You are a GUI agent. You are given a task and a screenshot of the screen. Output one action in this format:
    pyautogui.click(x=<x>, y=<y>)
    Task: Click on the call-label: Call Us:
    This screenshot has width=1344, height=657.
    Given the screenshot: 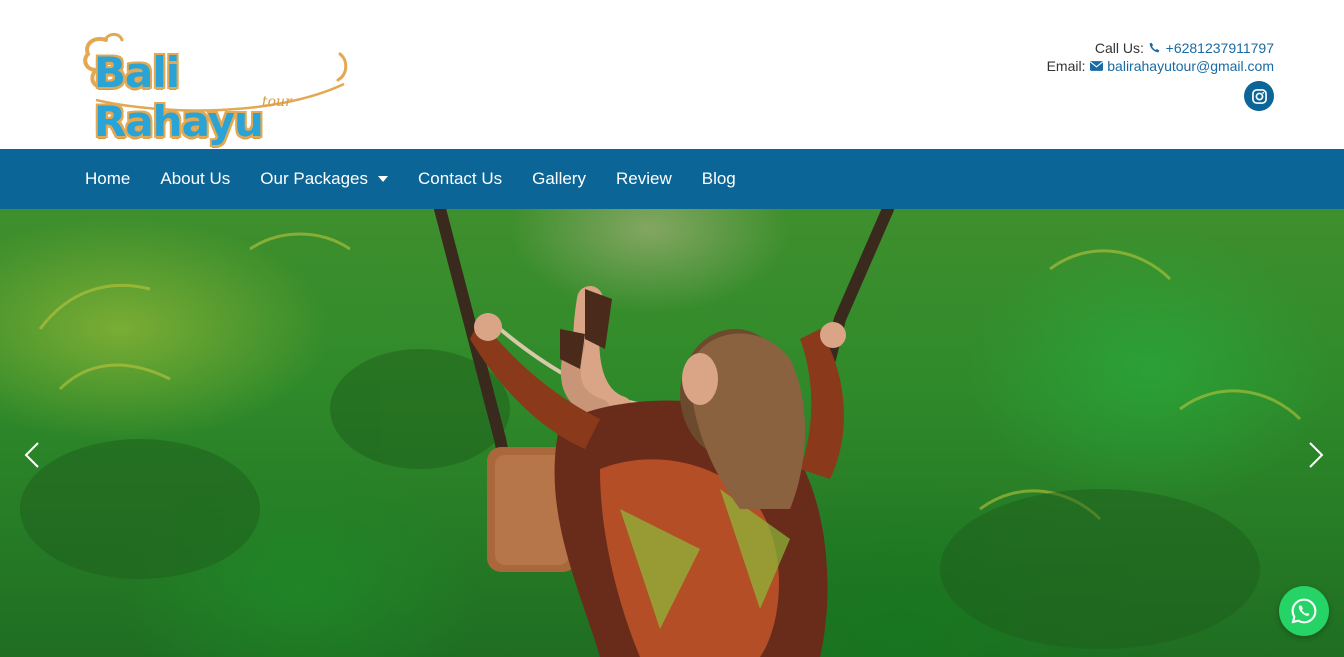 What is the action you would take?
    pyautogui.click(x=1119, y=48)
    